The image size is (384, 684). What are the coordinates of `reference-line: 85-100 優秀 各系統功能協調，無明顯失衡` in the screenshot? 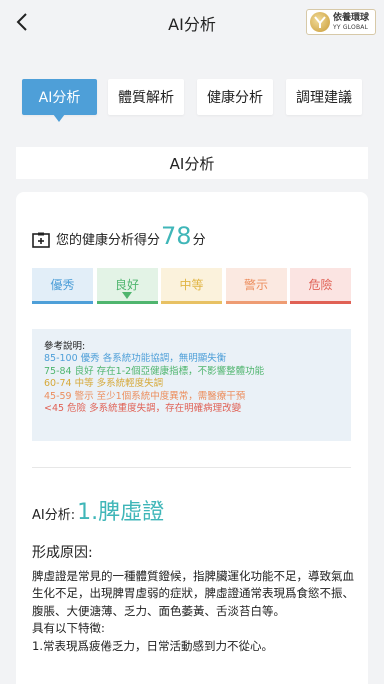 It's located at (135, 359).